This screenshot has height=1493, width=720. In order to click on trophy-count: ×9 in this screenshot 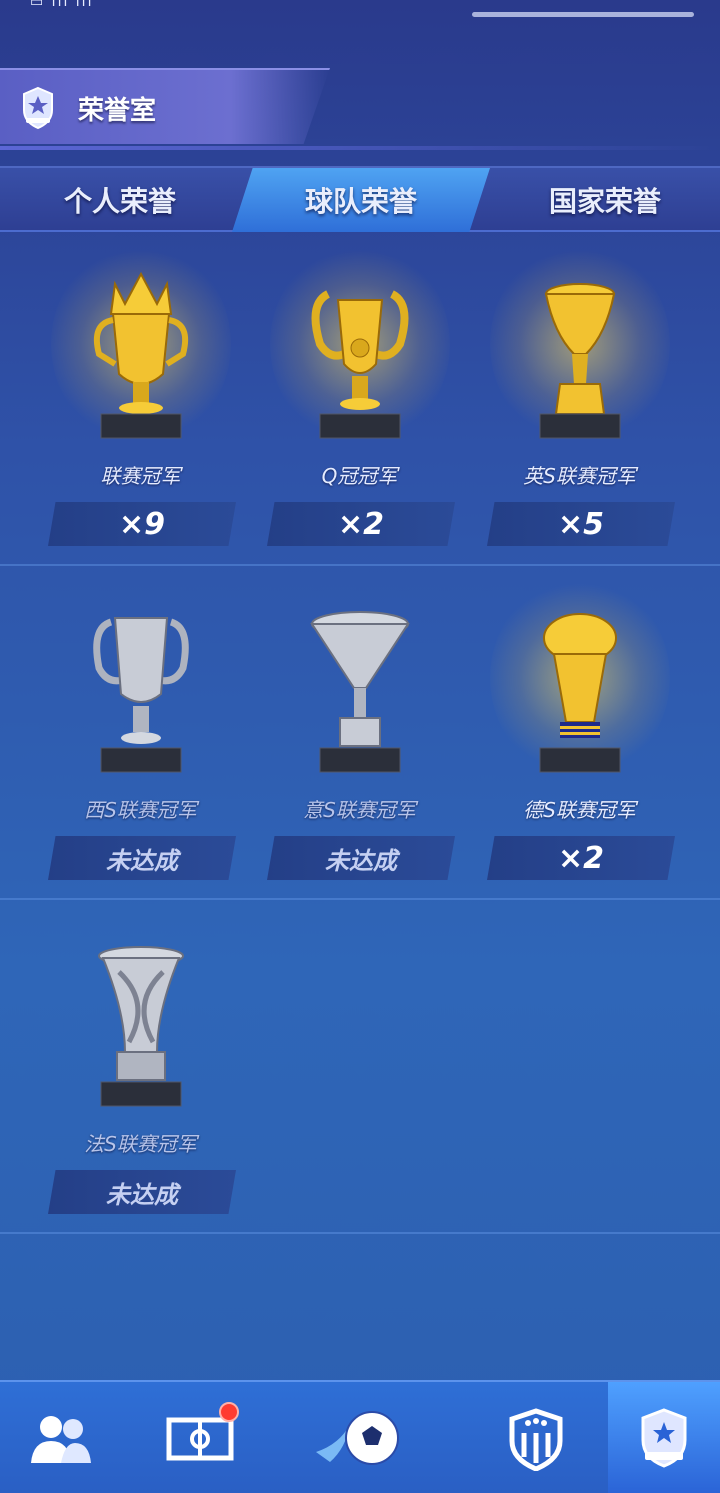, I will do `click(142, 524)`.